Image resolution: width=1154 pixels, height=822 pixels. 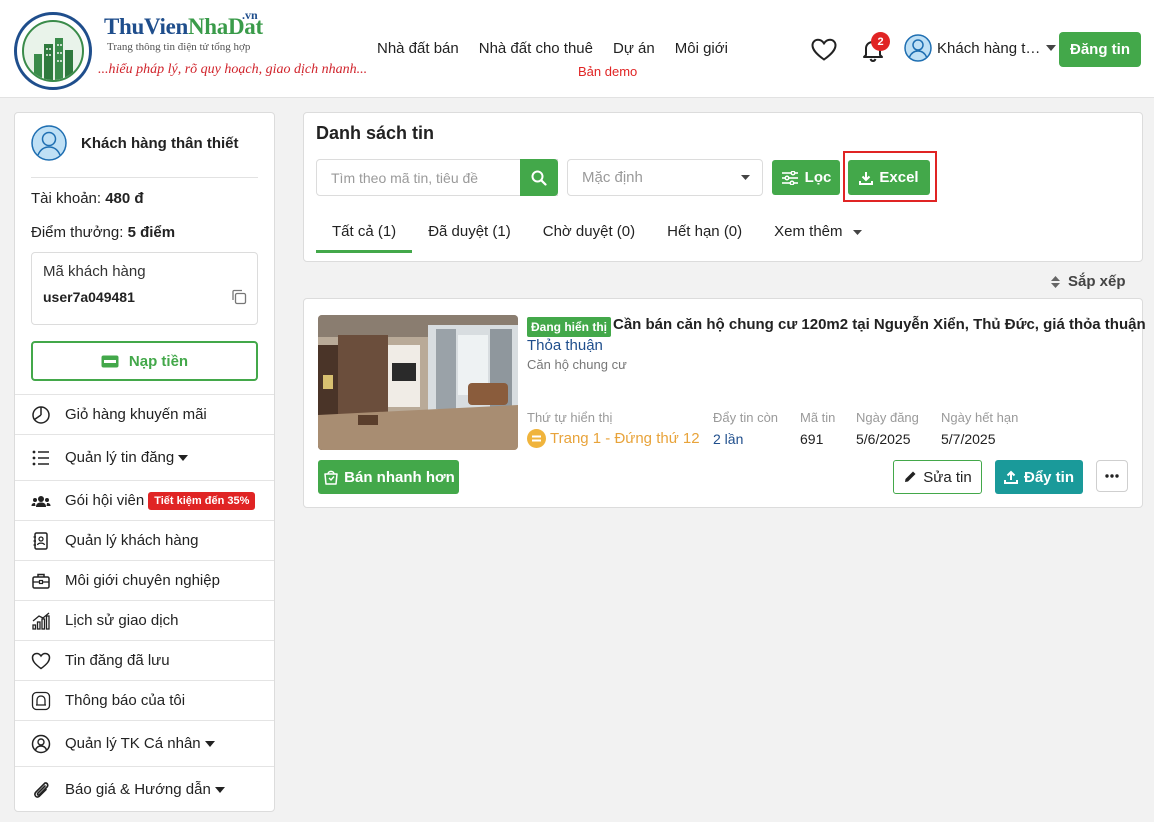 I want to click on discount-badge: Tiết kiệm đến 35%, so click(x=202, y=500).